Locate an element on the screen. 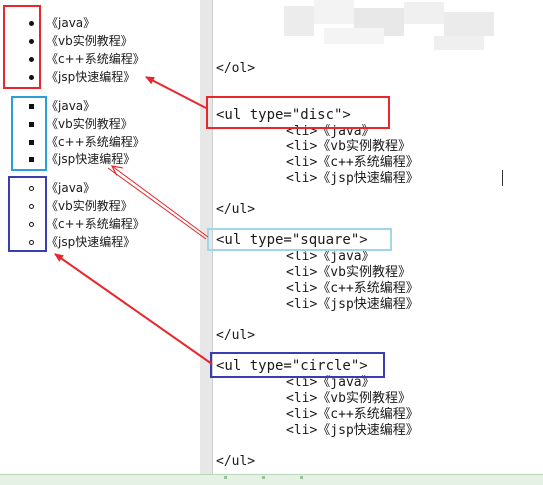  arrow-square is located at coordinates (160, 202).